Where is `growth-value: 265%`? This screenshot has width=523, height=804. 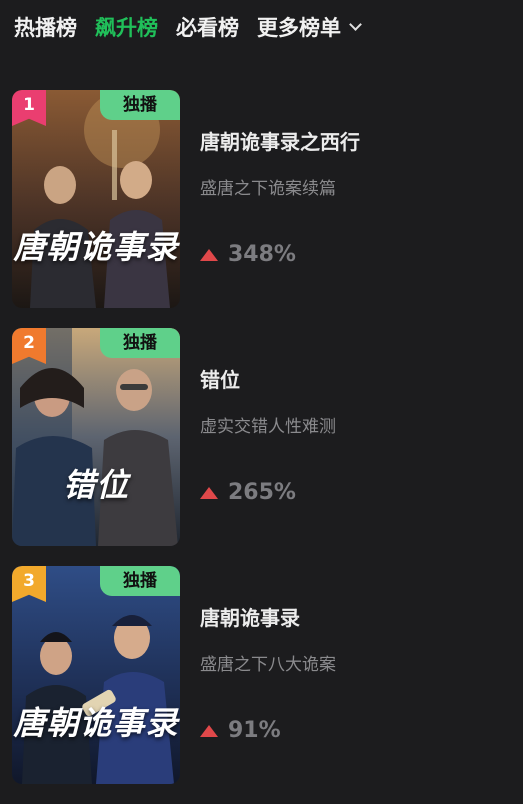 growth-value: 265% is located at coordinates (262, 492).